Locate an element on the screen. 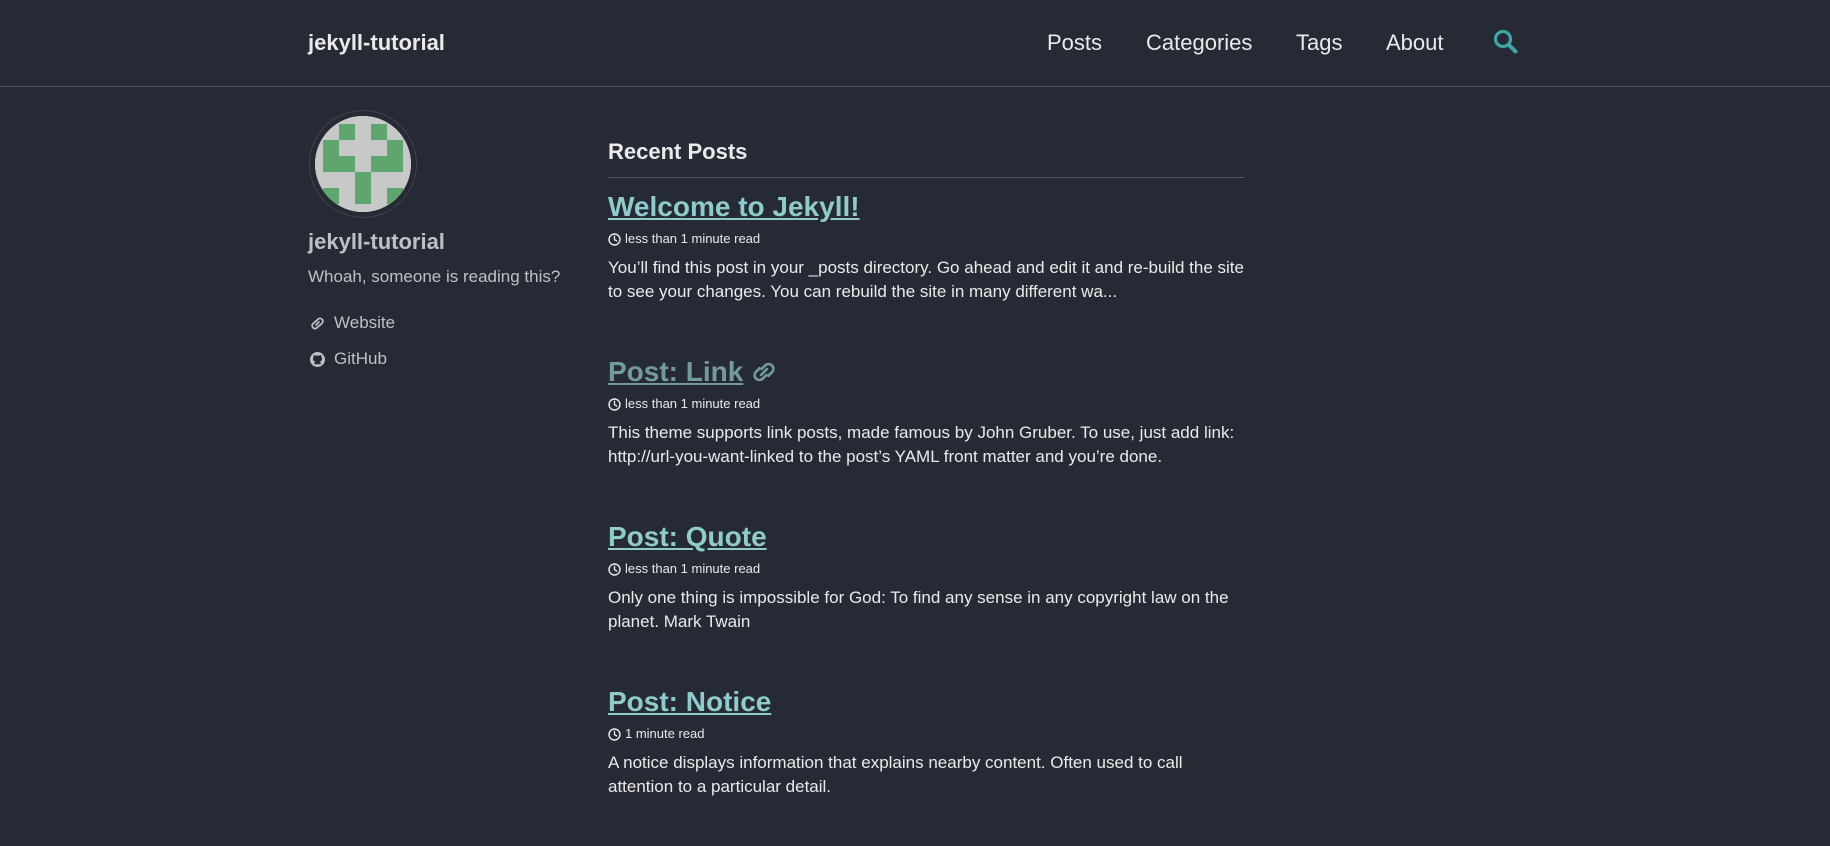  website-link-label: Website is located at coordinates (365, 322).